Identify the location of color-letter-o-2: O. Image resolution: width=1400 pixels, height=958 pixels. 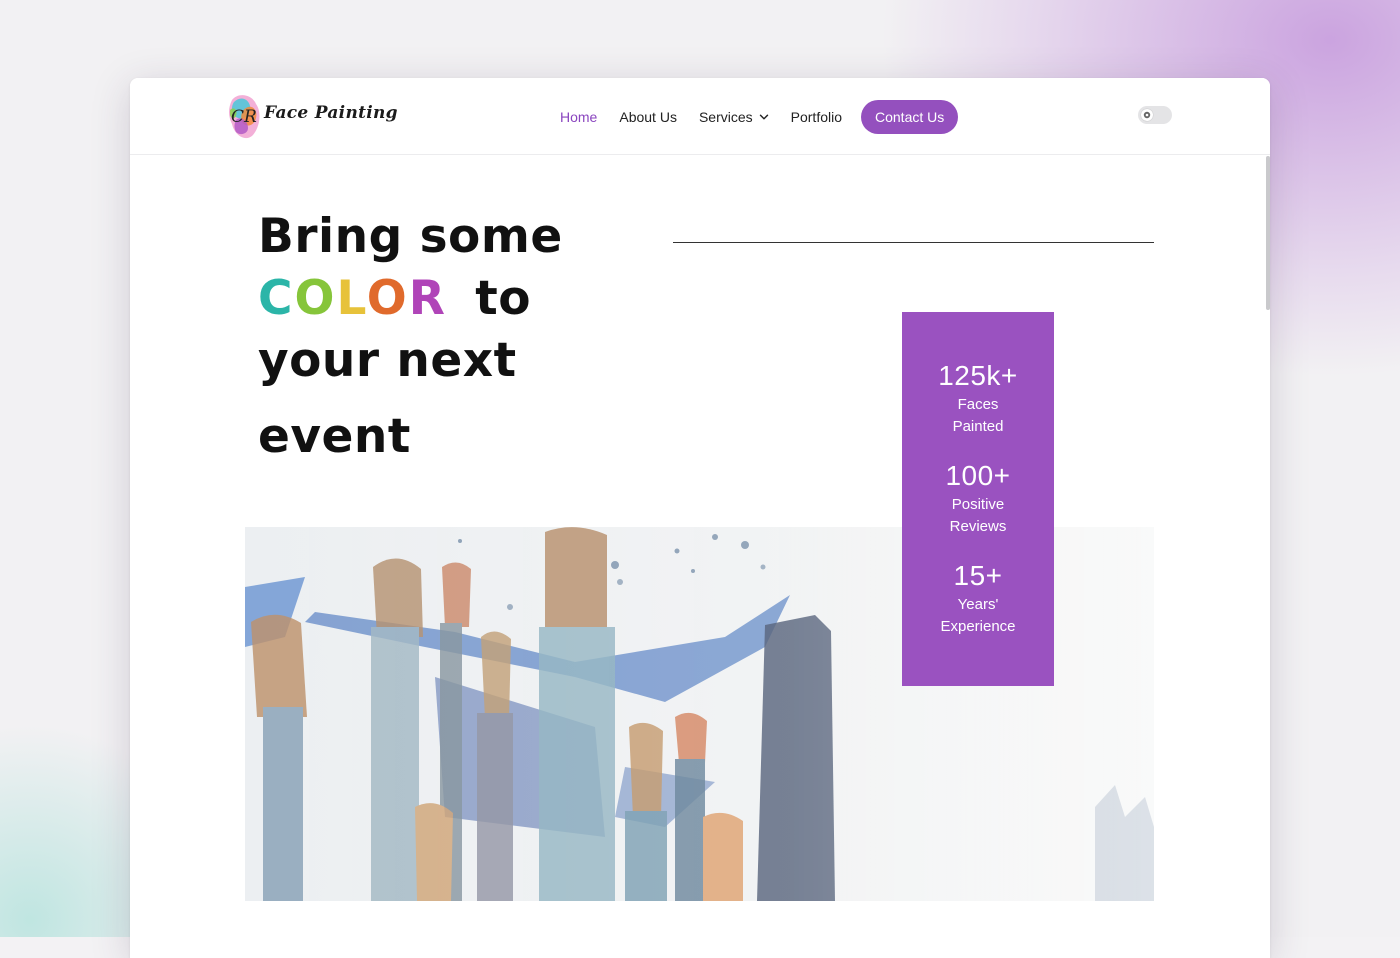
(387, 298).